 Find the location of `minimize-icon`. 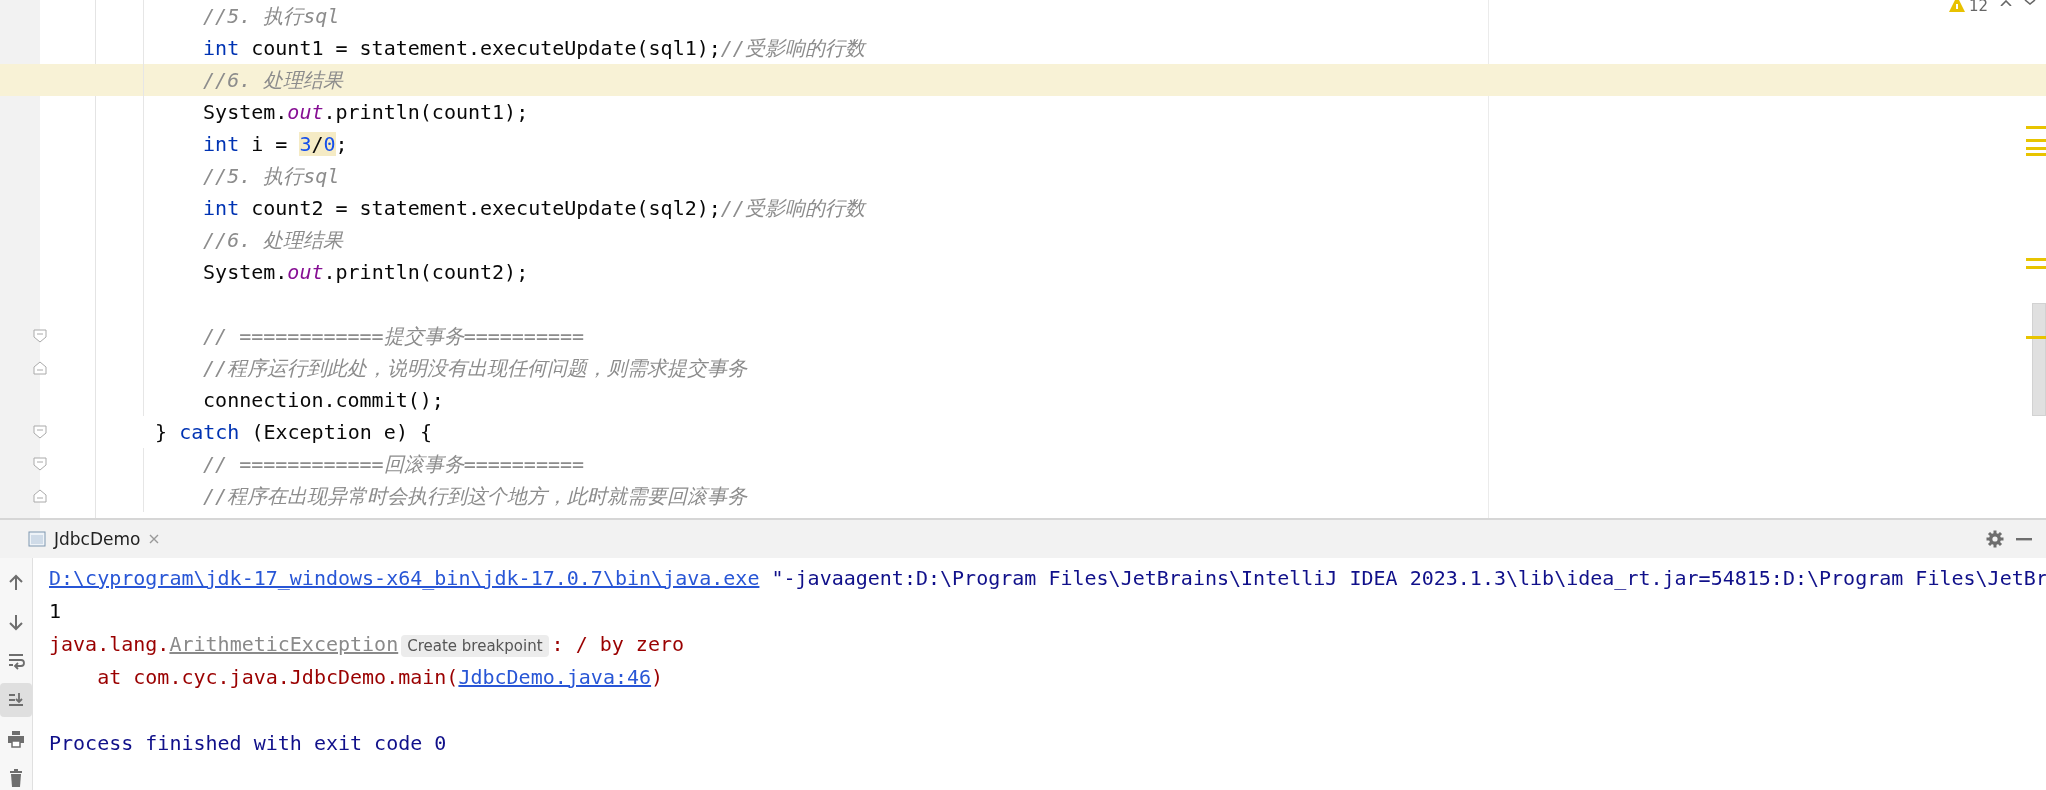

minimize-icon is located at coordinates (2024, 539).